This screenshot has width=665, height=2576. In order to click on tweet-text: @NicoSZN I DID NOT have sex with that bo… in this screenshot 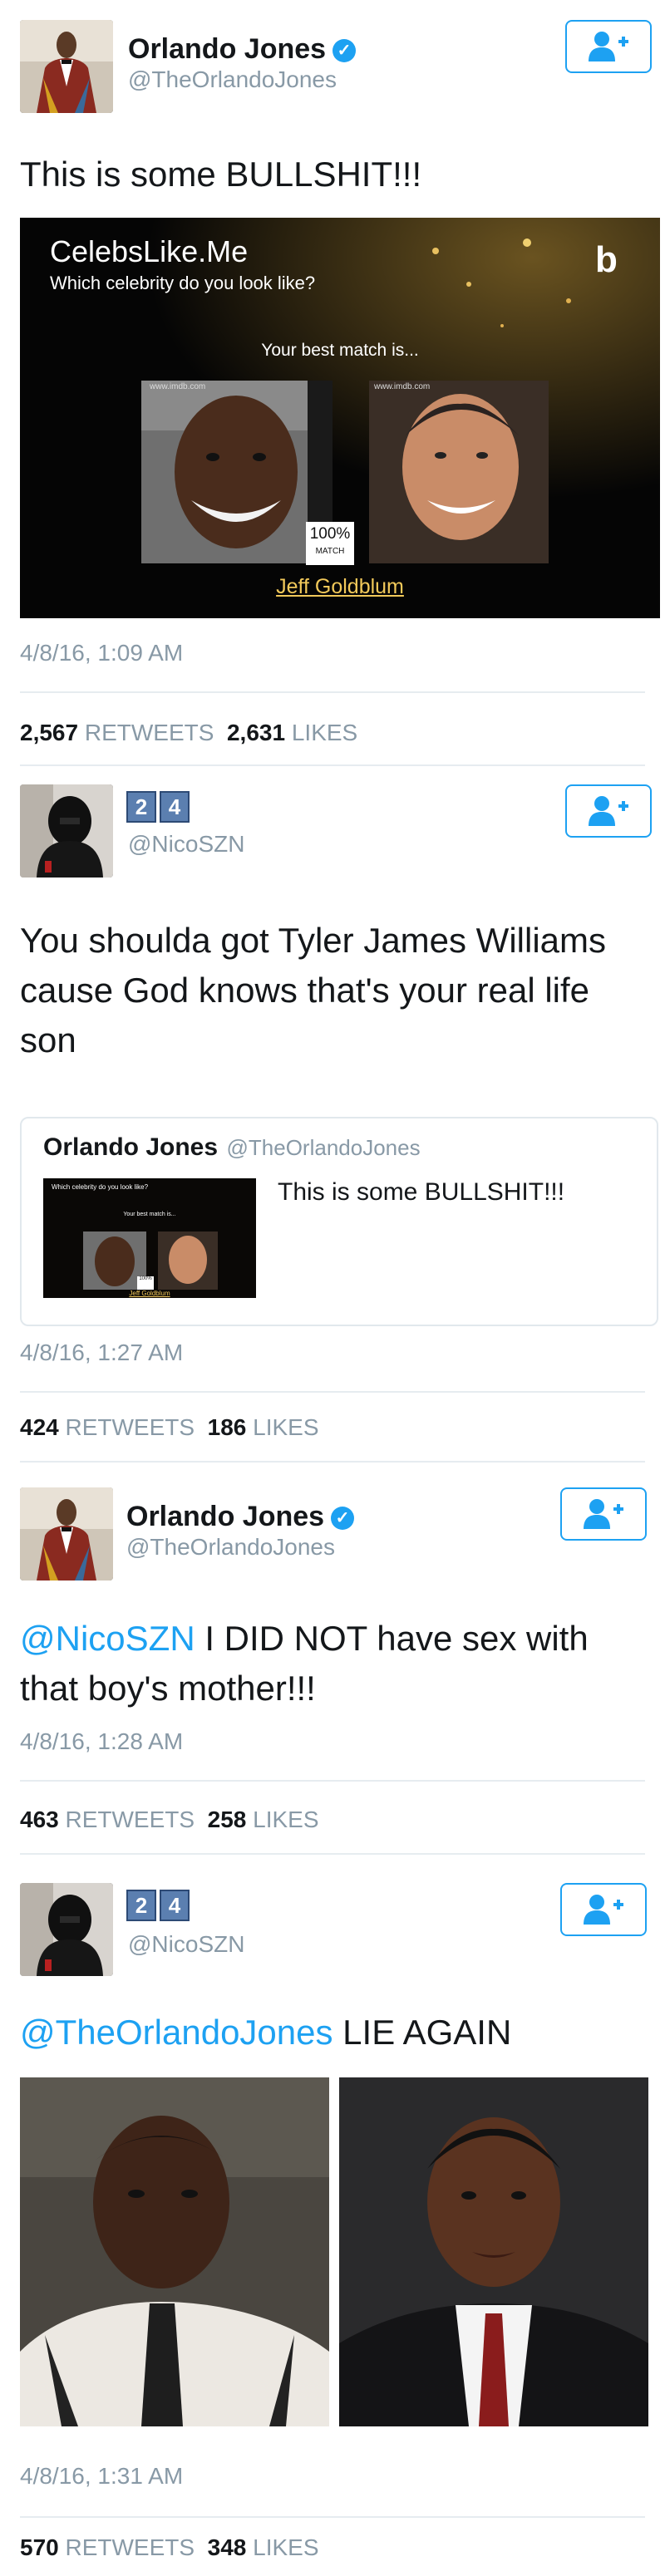, I will do `click(332, 1664)`.